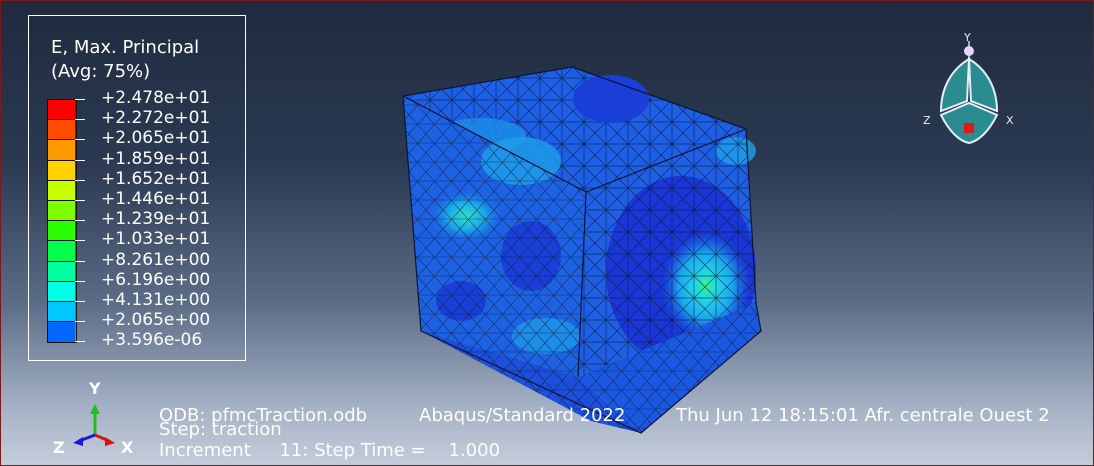  I want to click on view-cube-z-label: Z, so click(927, 120).